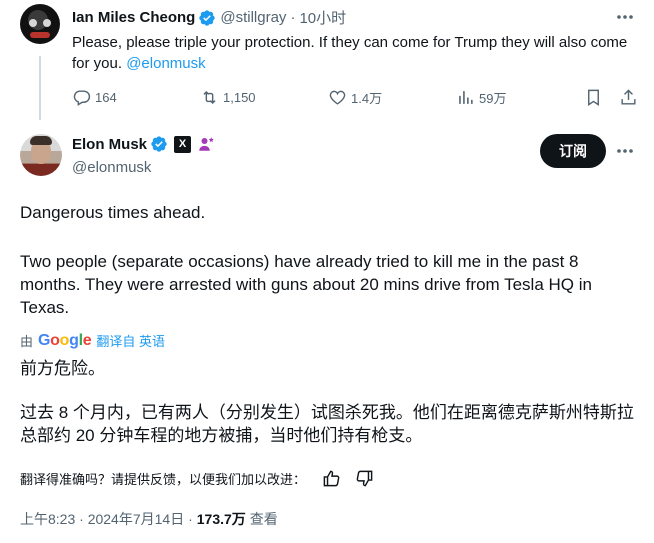  What do you see at coordinates (206, 144) in the screenshot?
I see `government-affiliation-icon` at bounding box center [206, 144].